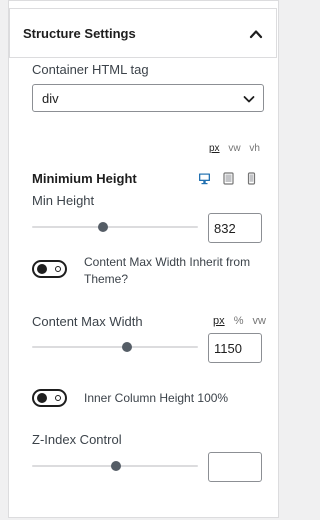  Describe the element at coordinates (84, 178) in the screenshot. I see `min-height-heading: Minimium Height` at that location.